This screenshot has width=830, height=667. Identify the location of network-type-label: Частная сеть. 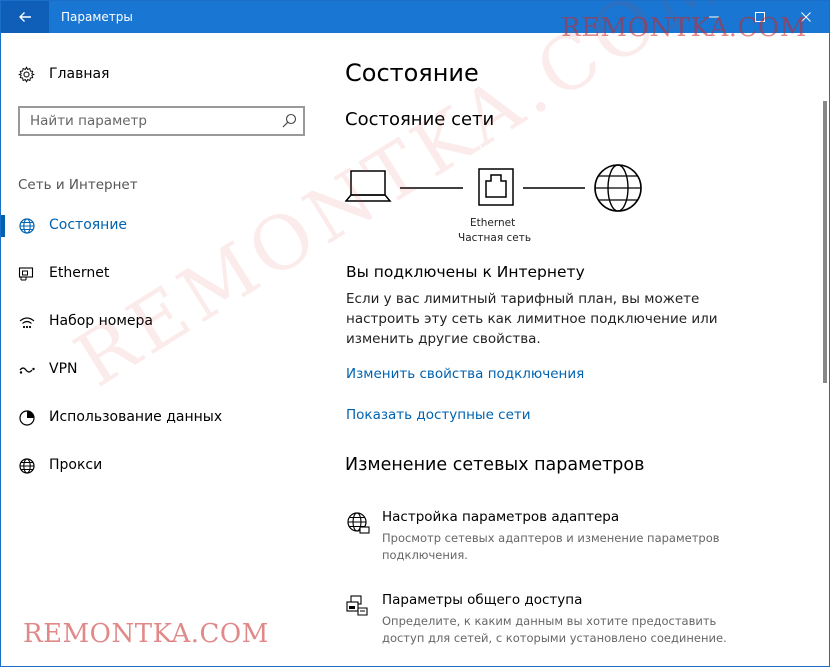
(495, 238).